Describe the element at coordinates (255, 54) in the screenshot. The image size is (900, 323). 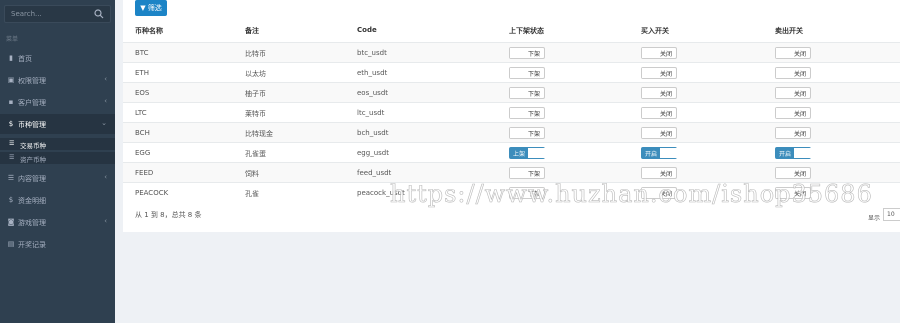
I see `cell-note: 比特币` at that location.